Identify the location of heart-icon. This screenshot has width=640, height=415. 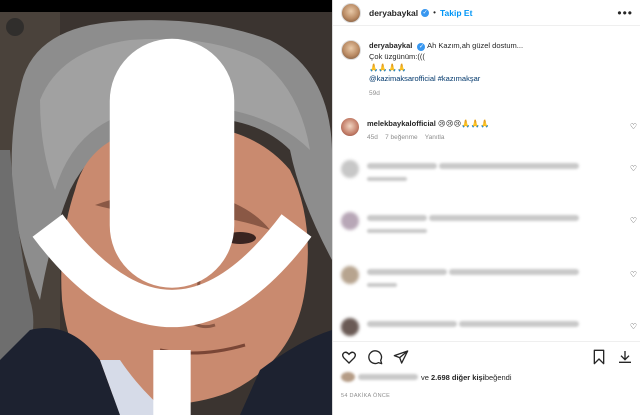
(349, 357).